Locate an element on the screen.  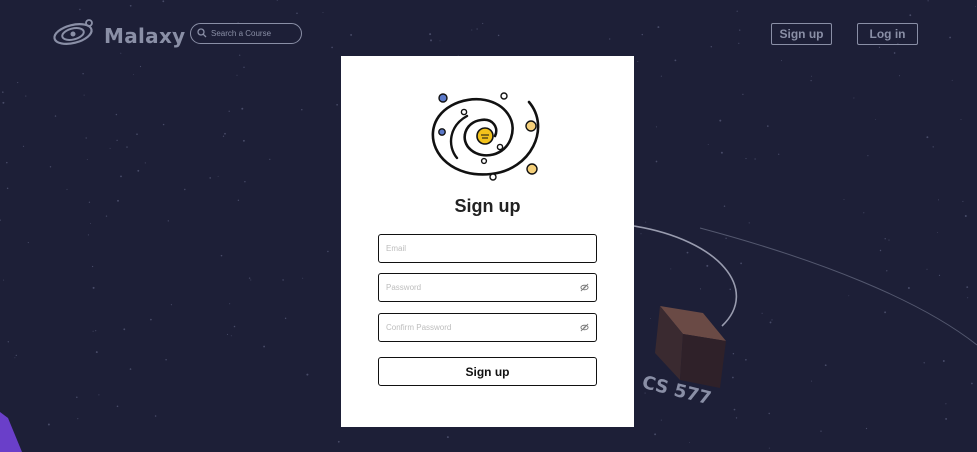
email-input is located at coordinates (487, 248).